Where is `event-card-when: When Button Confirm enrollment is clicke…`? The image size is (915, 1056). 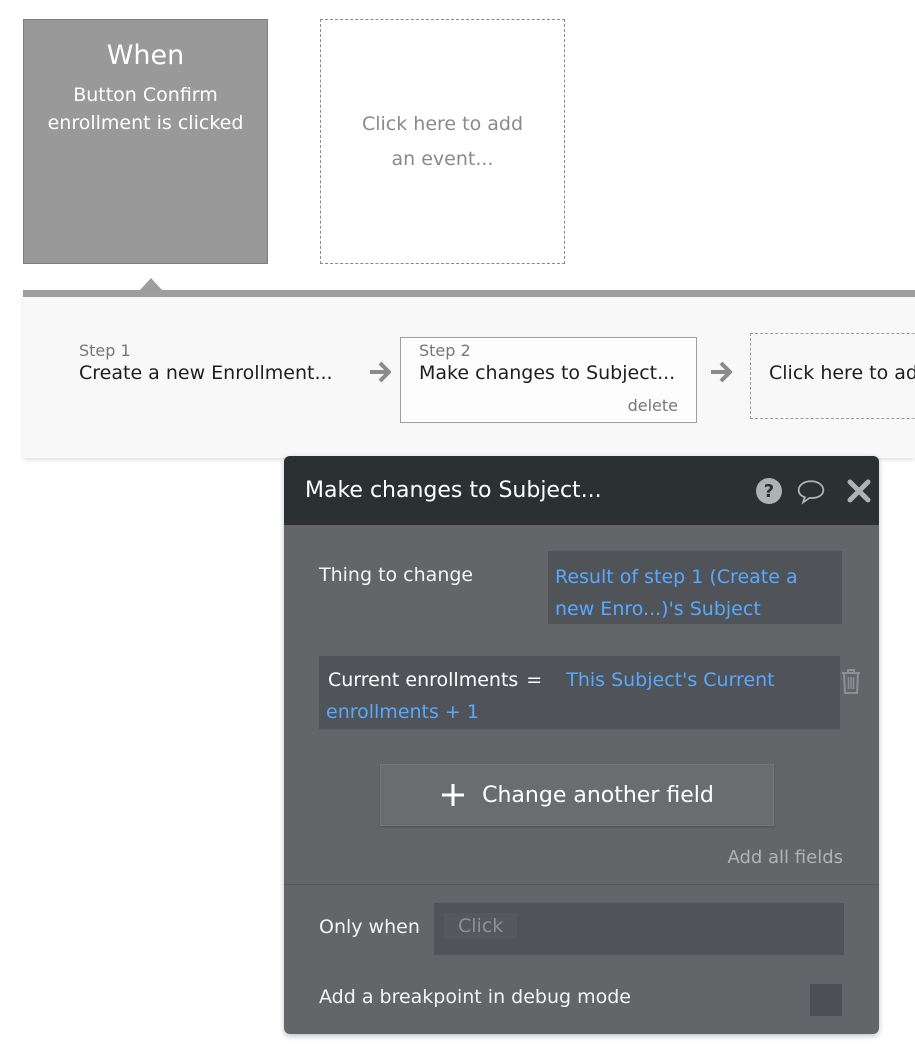 event-card-when: When Button Confirm enrollment is clicke… is located at coordinates (145, 141).